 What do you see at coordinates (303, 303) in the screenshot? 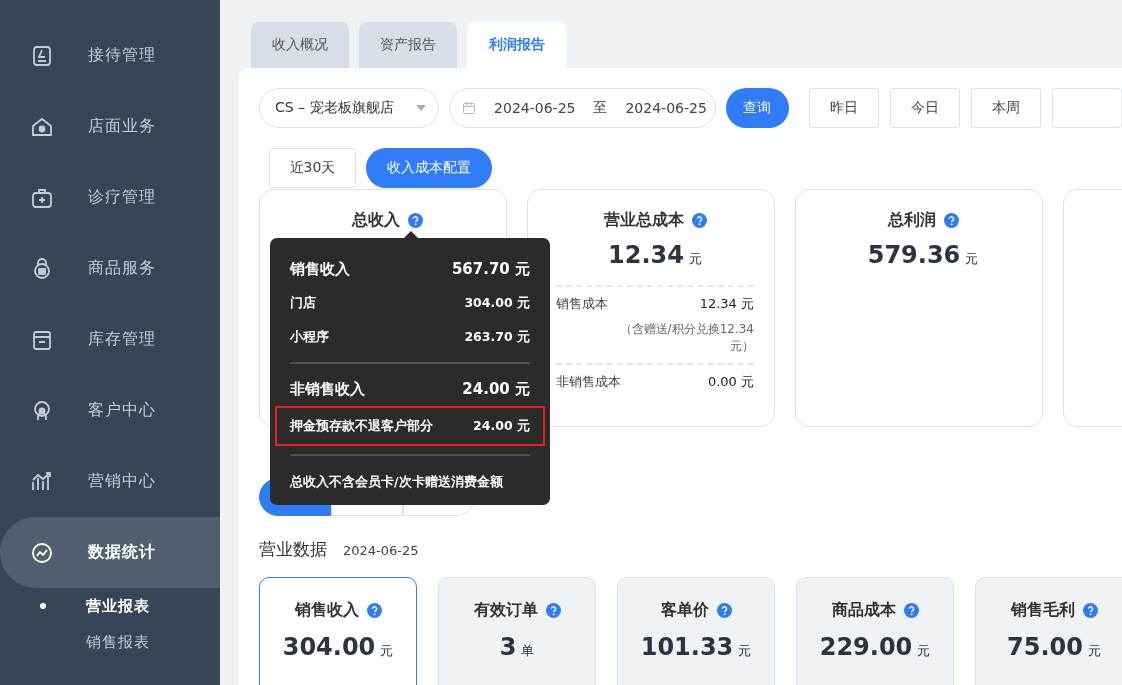
I see `tooltip-label: 门店` at bounding box center [303, 303].